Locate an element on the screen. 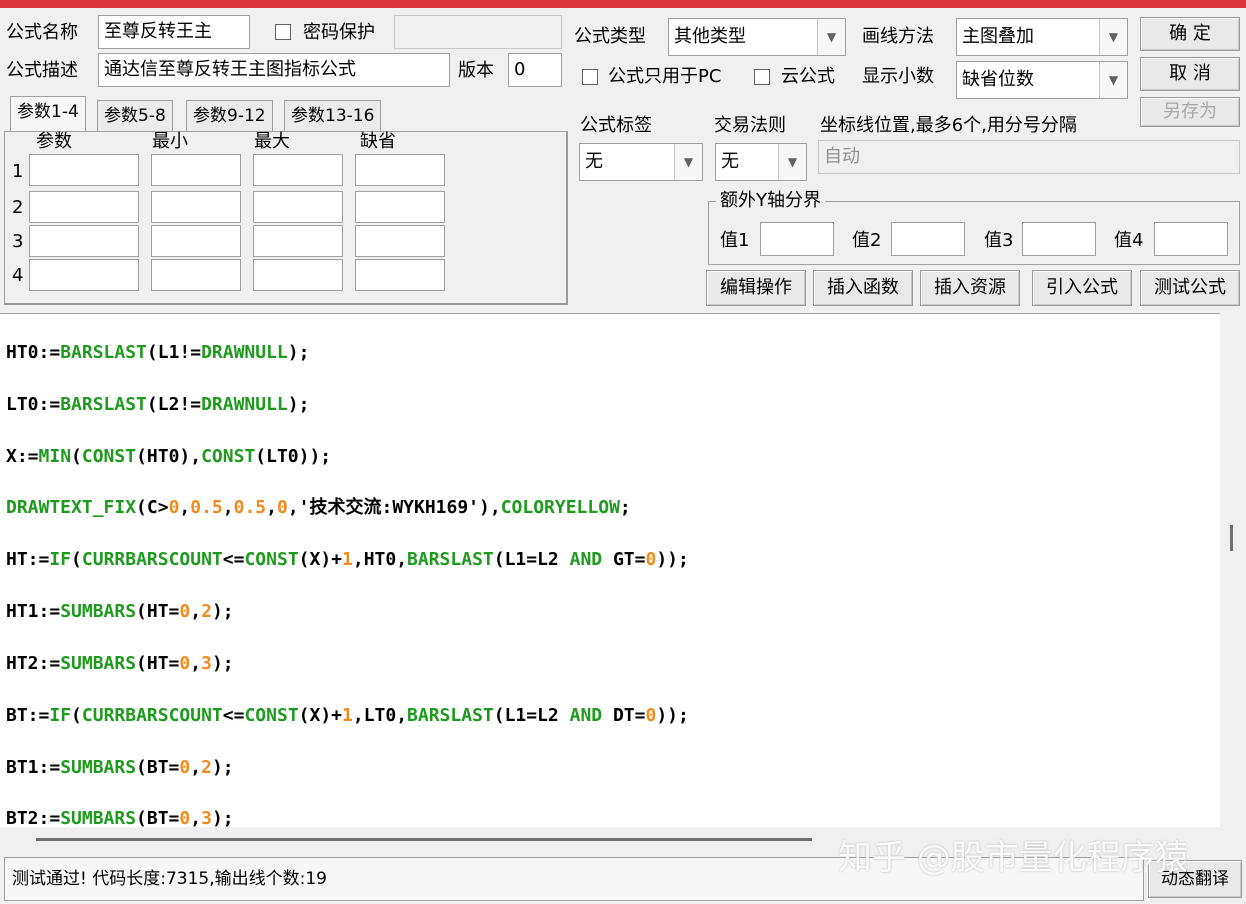 The width and height of the screenshot is (1246, 904). value-1-input is located at coordinates (797, 239).